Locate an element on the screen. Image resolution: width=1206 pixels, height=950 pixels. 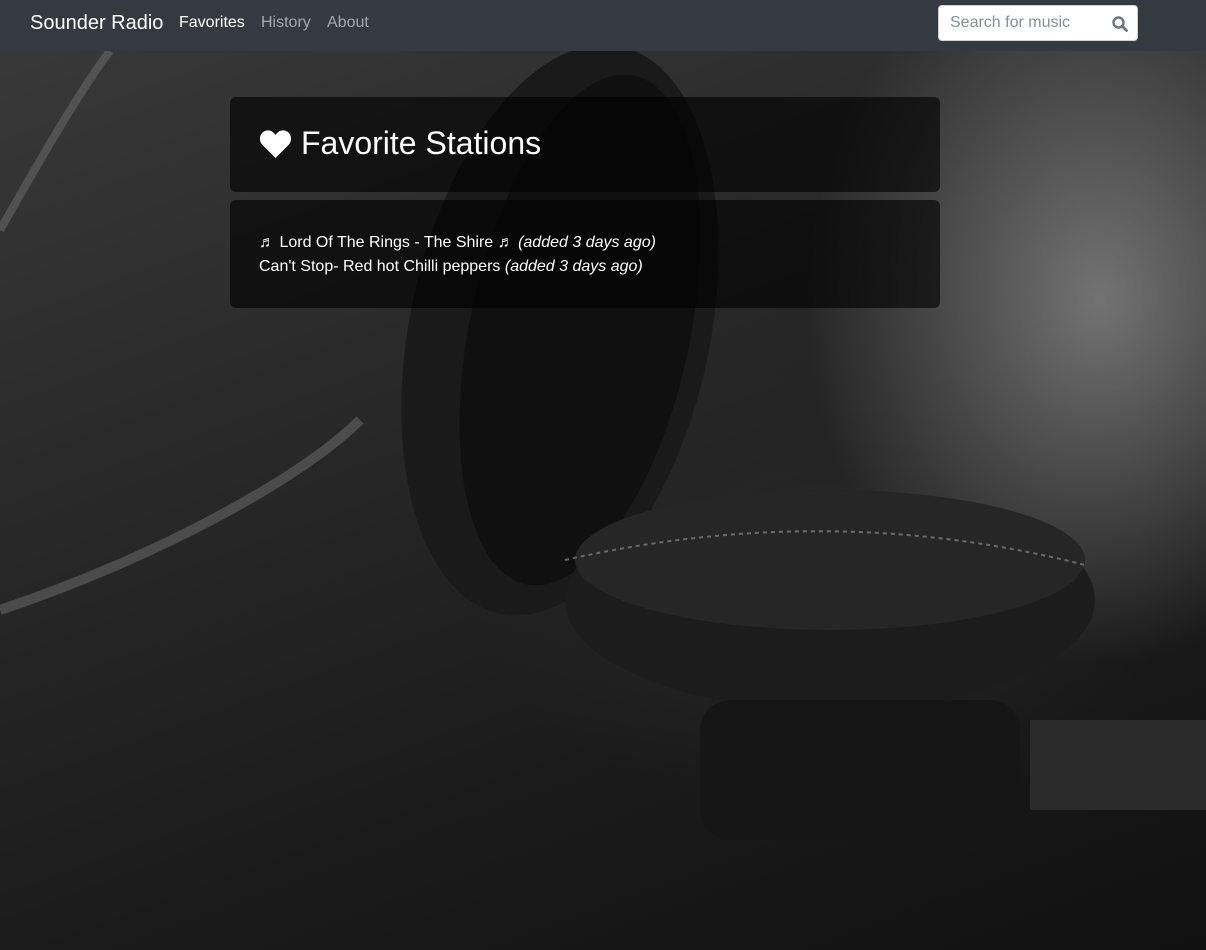
search-input is located at coordinates (1021, 23).